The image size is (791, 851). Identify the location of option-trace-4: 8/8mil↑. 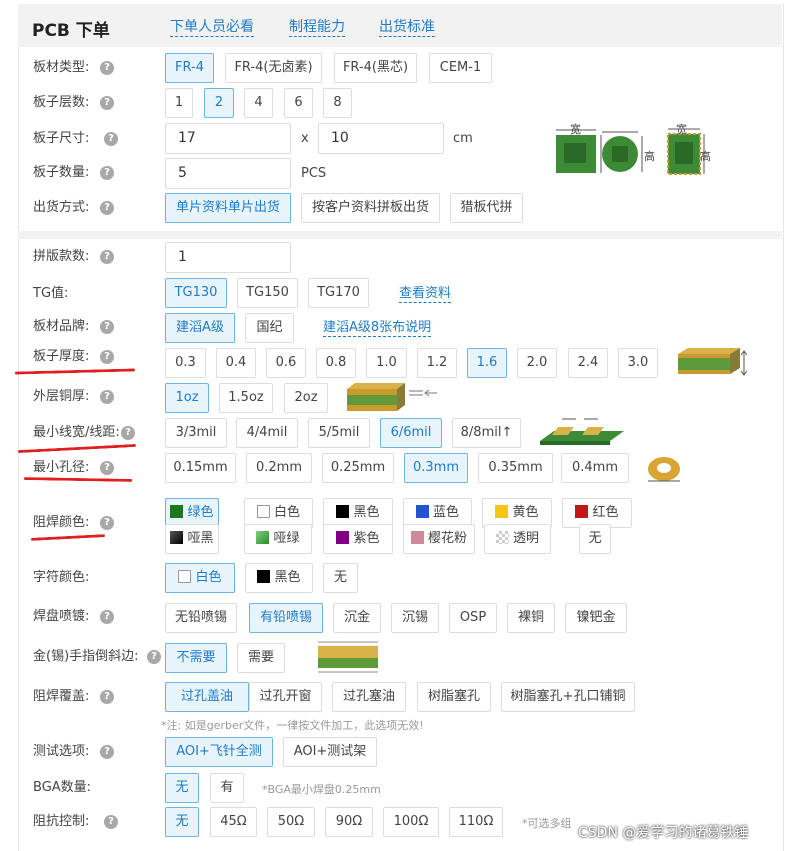
(486, 433).